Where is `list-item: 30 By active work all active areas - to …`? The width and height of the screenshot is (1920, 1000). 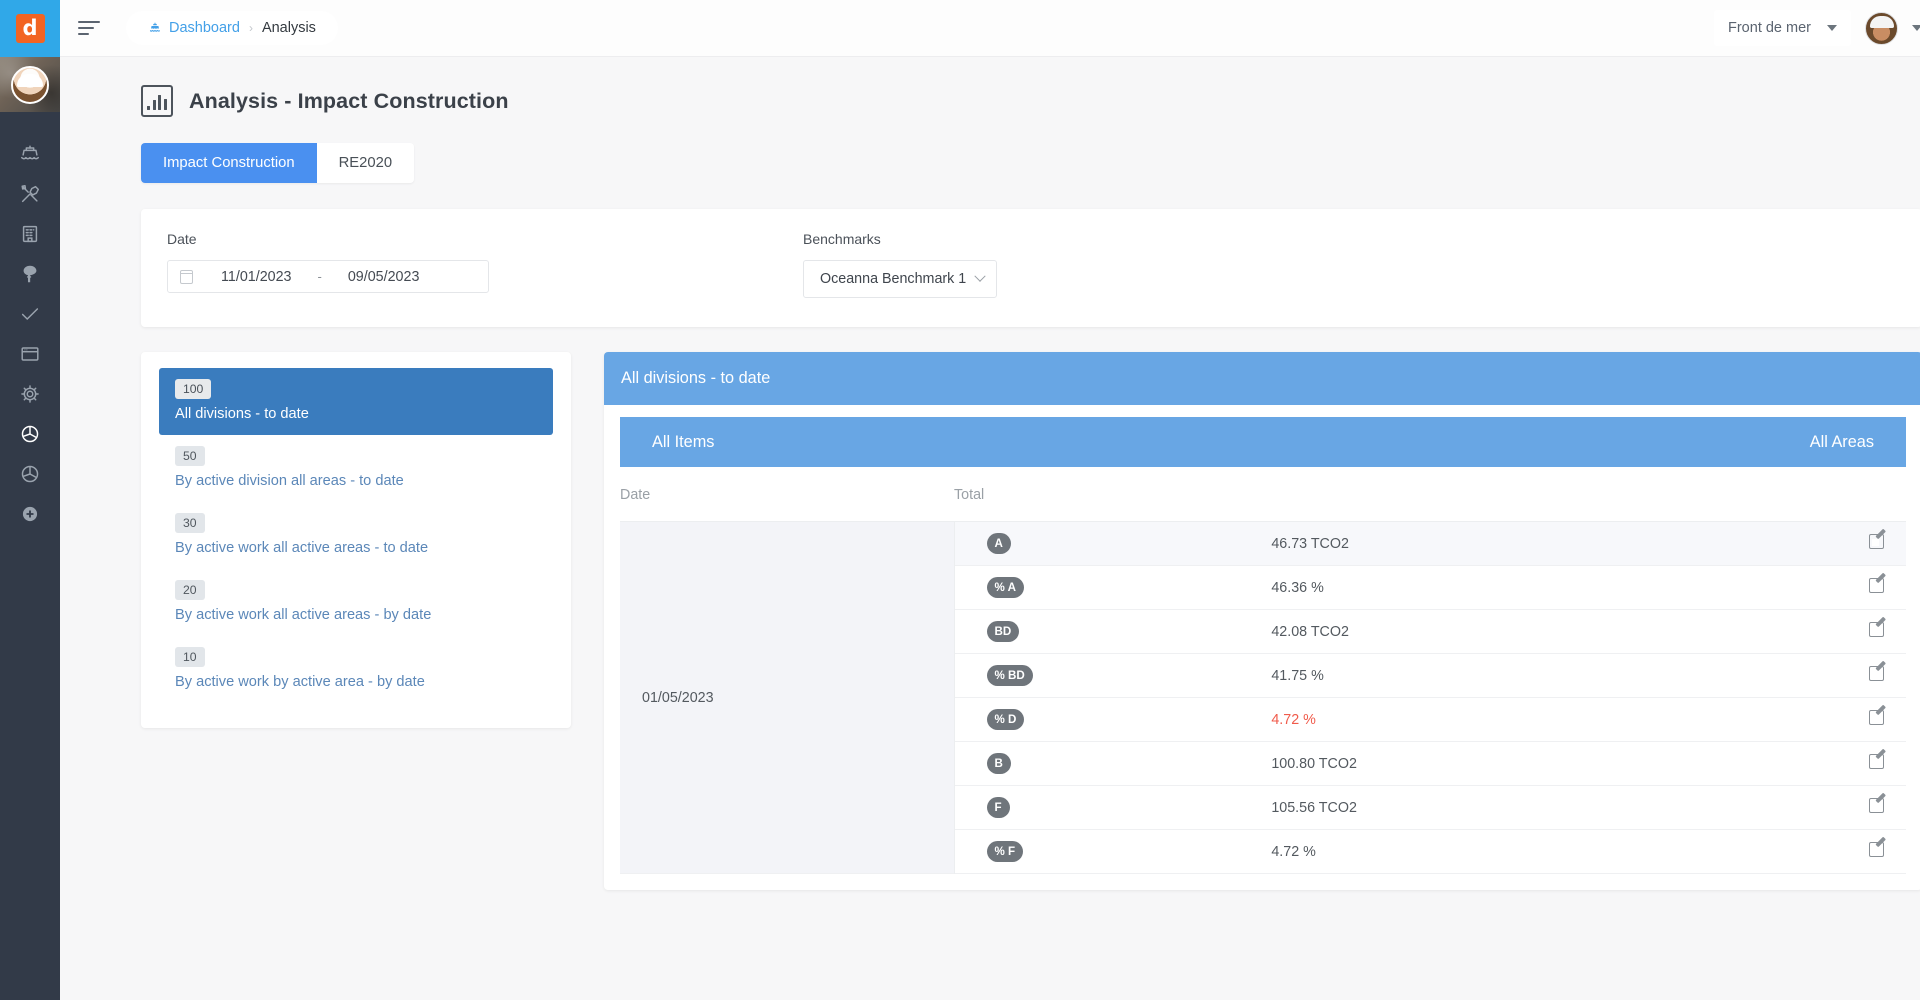 list-item: 30 By active work all active areas - to … is located at coordinates (356, 535).